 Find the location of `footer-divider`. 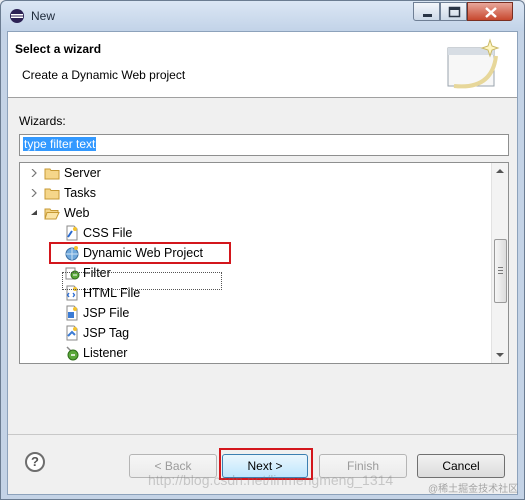

footer-divider is located at coordinates (262, 434).